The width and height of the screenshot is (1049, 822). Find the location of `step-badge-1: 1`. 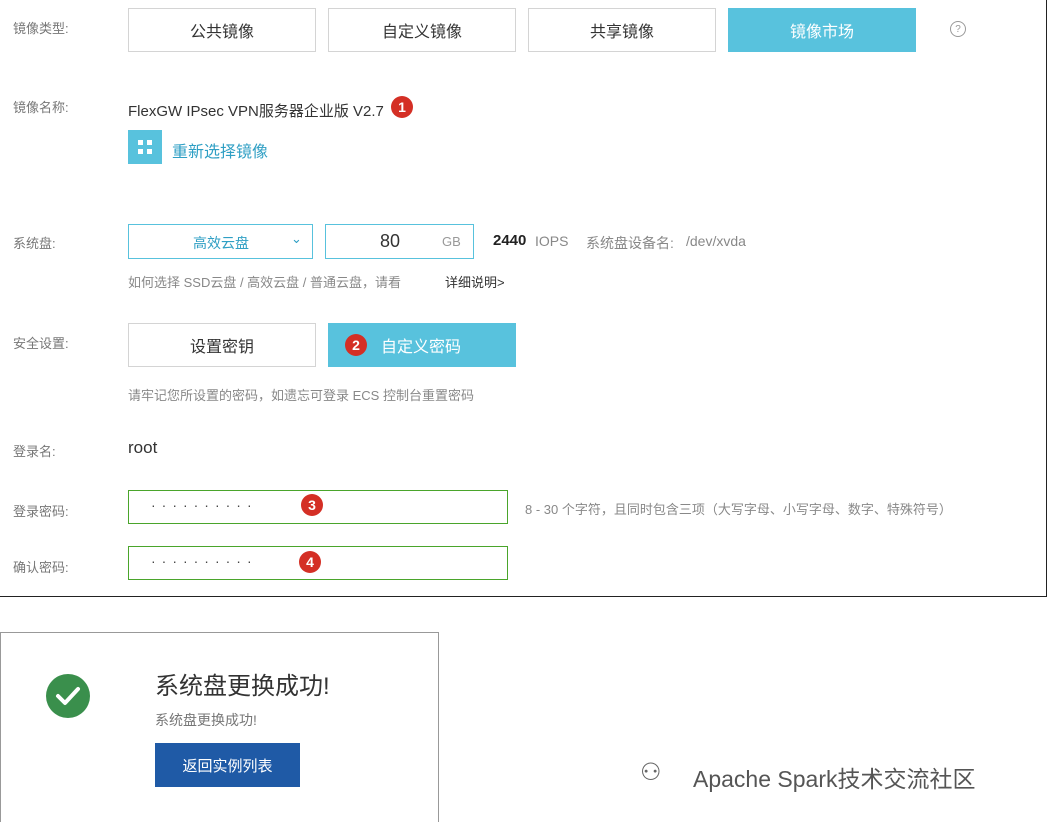

step-badge-1: 1 is located at coordinates (402, 107).